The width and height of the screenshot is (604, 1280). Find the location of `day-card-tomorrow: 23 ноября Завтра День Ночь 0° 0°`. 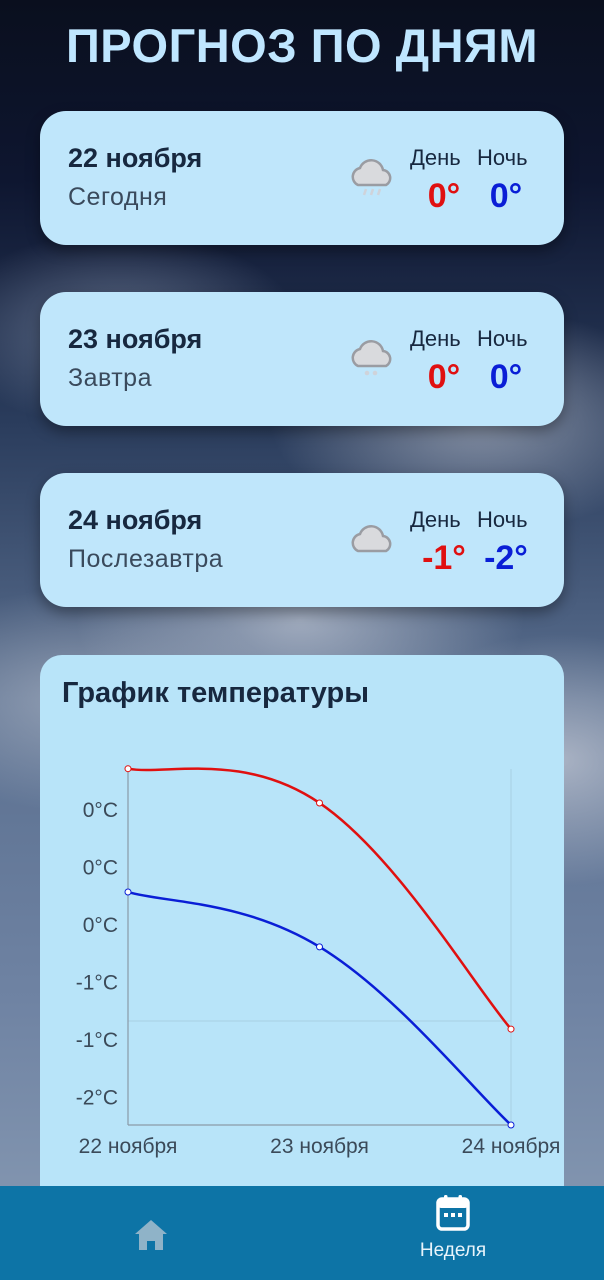

day-card-tomorrow: 23 ноября Завтра День Ночь 0° 0° is located at coordinates (302, 359).